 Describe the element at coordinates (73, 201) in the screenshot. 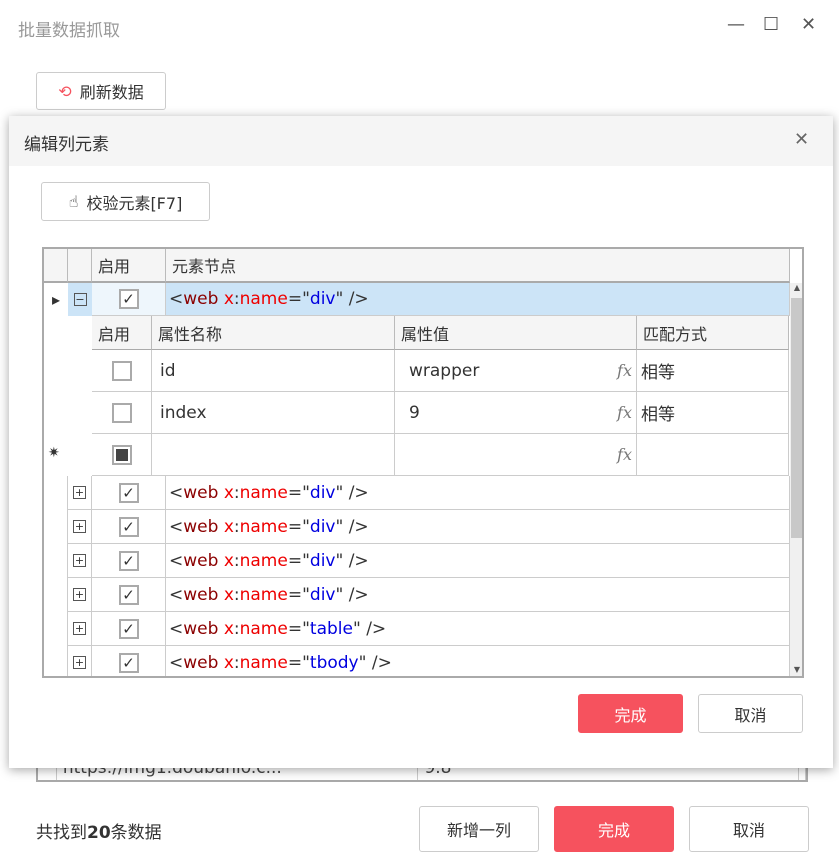

I see `hand-pointer-icon: ☝` at that location.